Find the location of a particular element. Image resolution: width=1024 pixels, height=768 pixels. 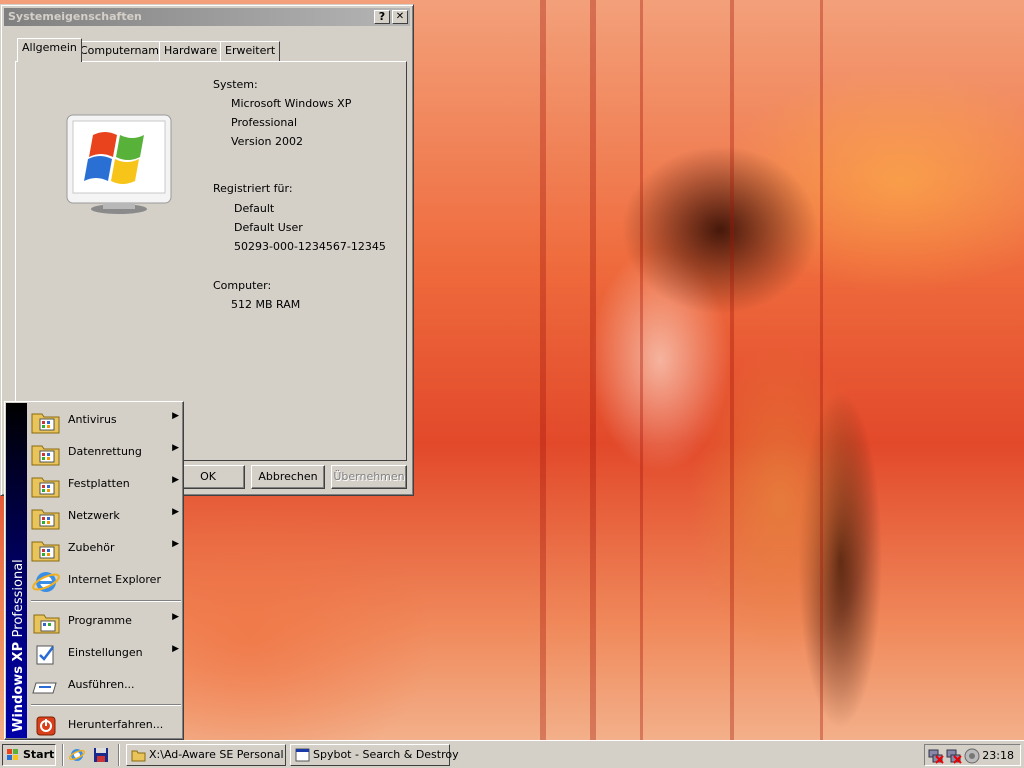

tab-hardware: Hardware is located at coordinates (191, 51).